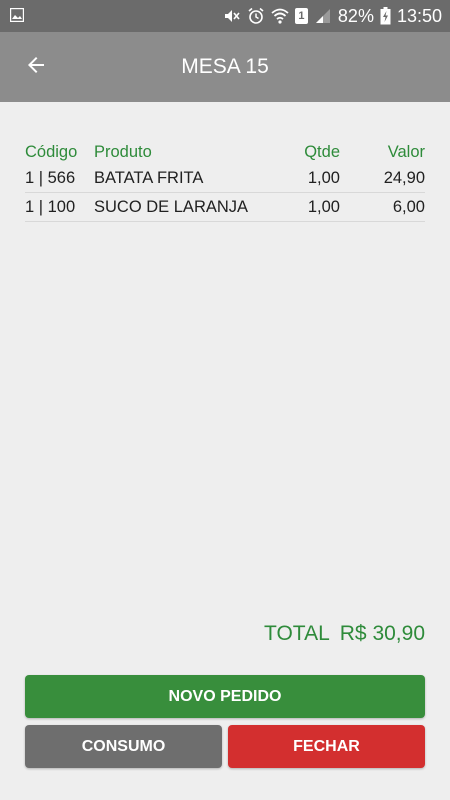 This screenshot has width=450, height=800. Describe the element at coordinates (225, 696) in the screenshot. I see `new-order-button: NOVO PEDIDO` at that location.